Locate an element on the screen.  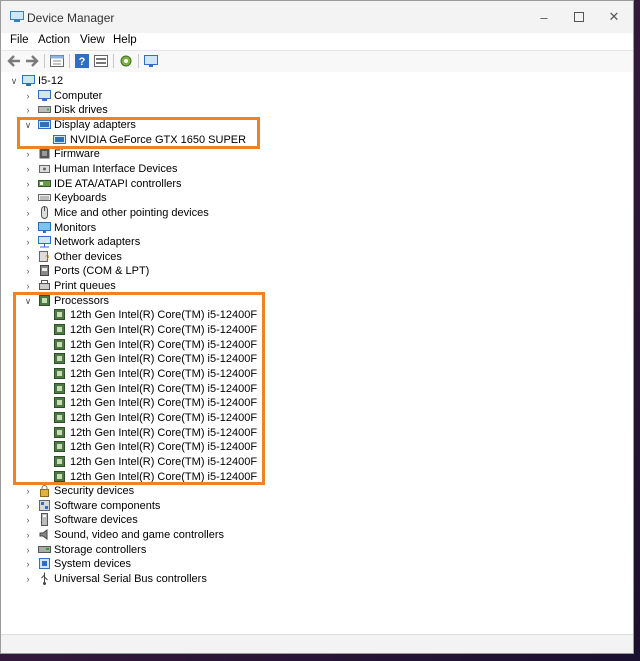
close-button: ✕ is located at coordinates (614, 17).